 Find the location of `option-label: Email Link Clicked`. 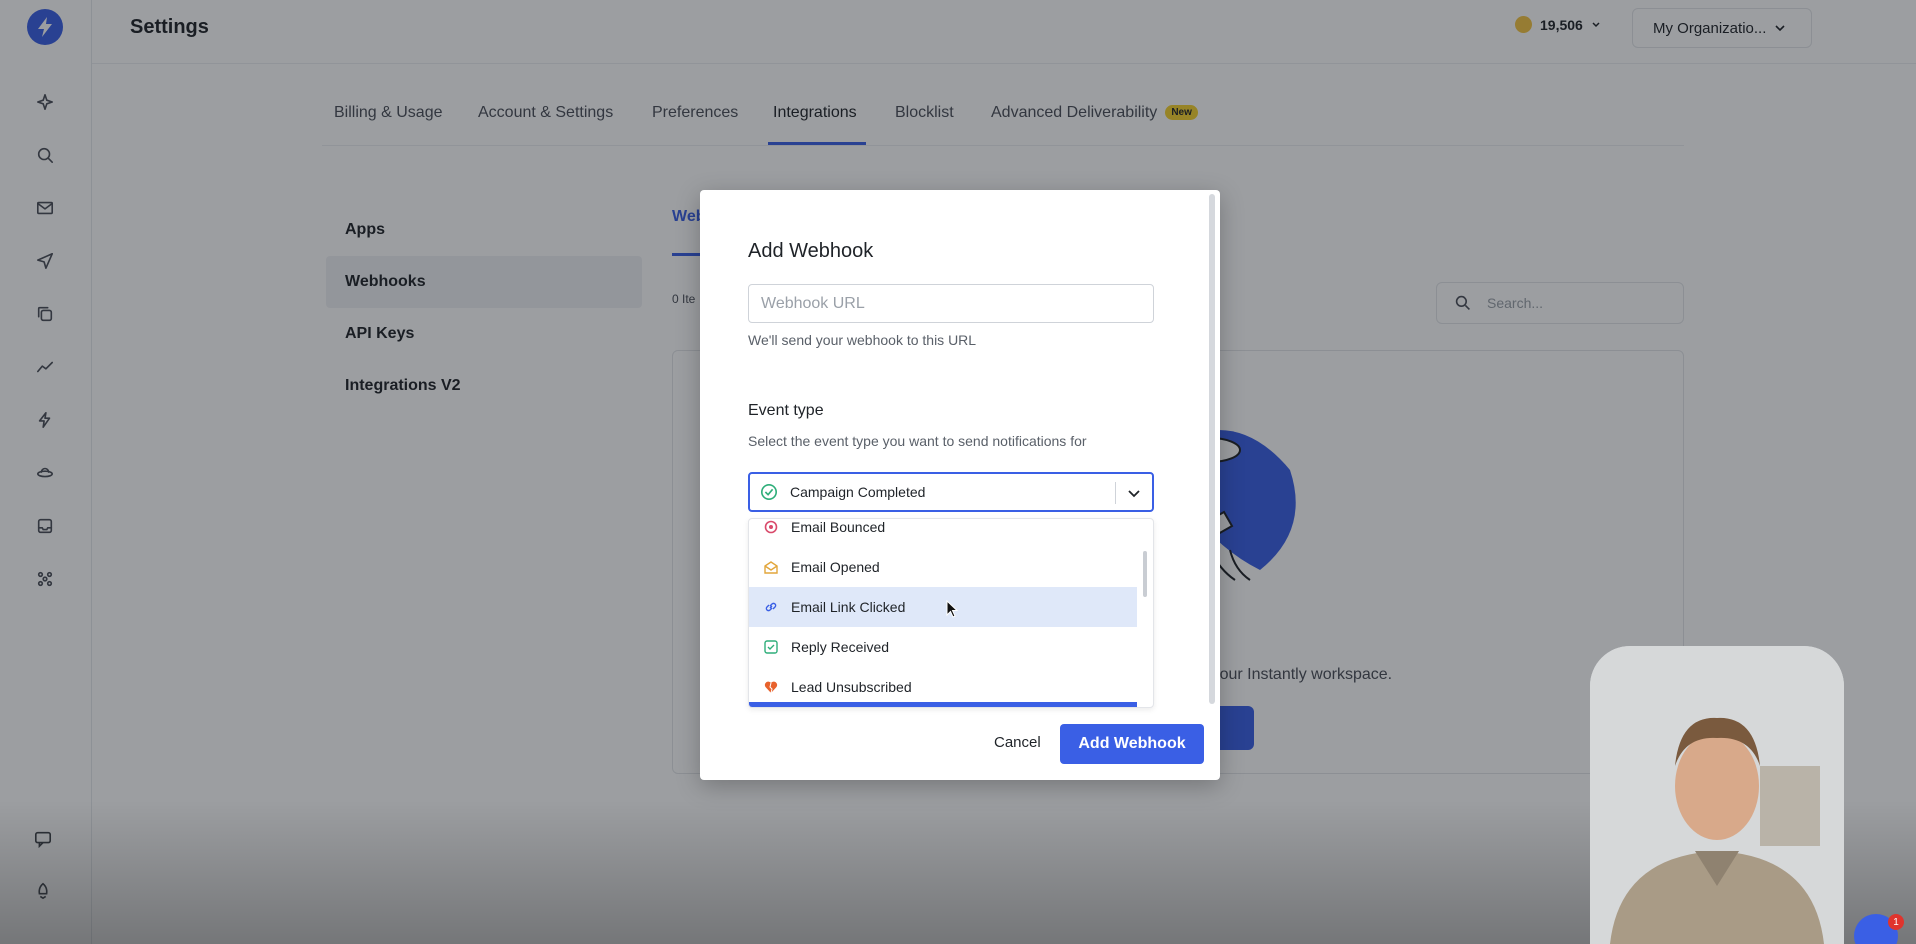

option-label: Email Link Clicked is located at coordinates (848, 607).